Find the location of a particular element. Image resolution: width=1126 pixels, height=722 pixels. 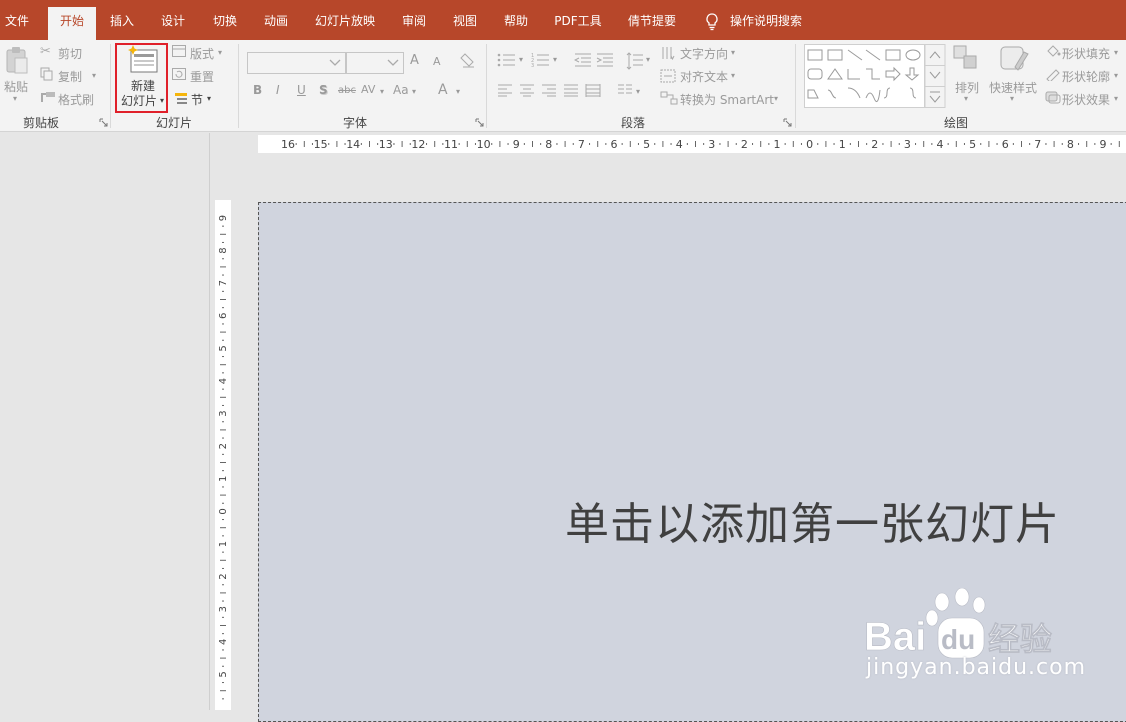

char-spacing-dropdown-icon: ▾ is located at coordinates (382, 91).